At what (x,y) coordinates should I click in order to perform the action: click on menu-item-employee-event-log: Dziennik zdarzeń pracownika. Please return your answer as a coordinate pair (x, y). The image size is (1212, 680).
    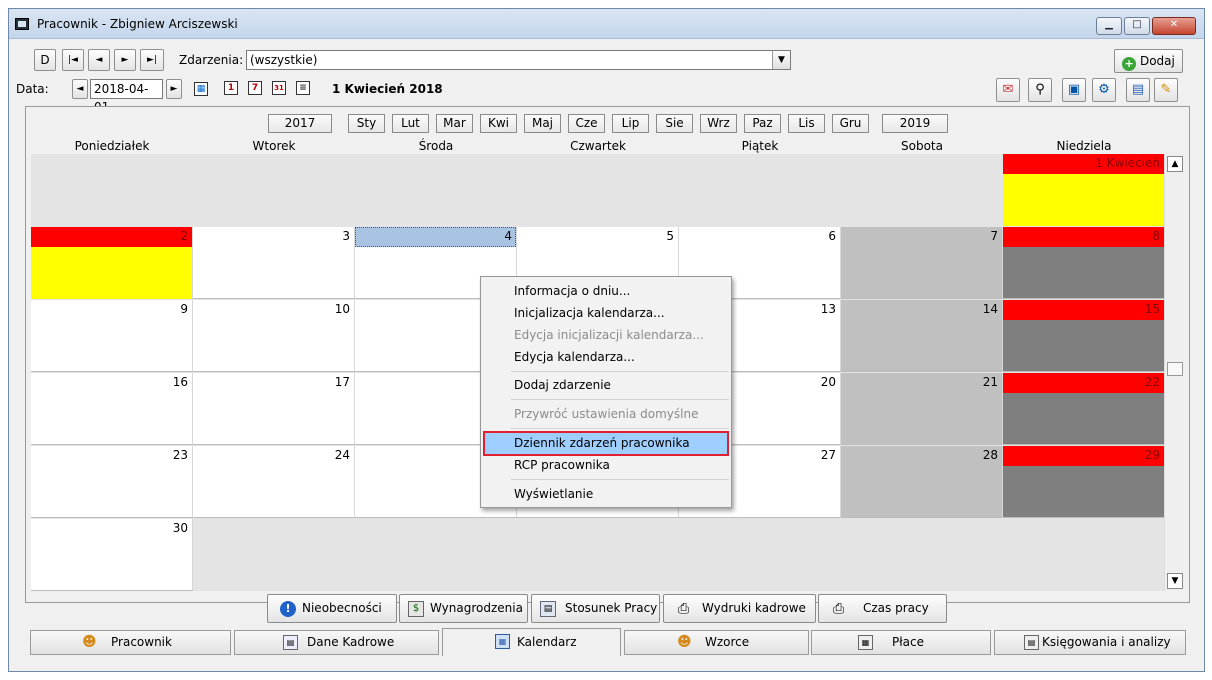
    Looking at the image, I should click on (602, 443).